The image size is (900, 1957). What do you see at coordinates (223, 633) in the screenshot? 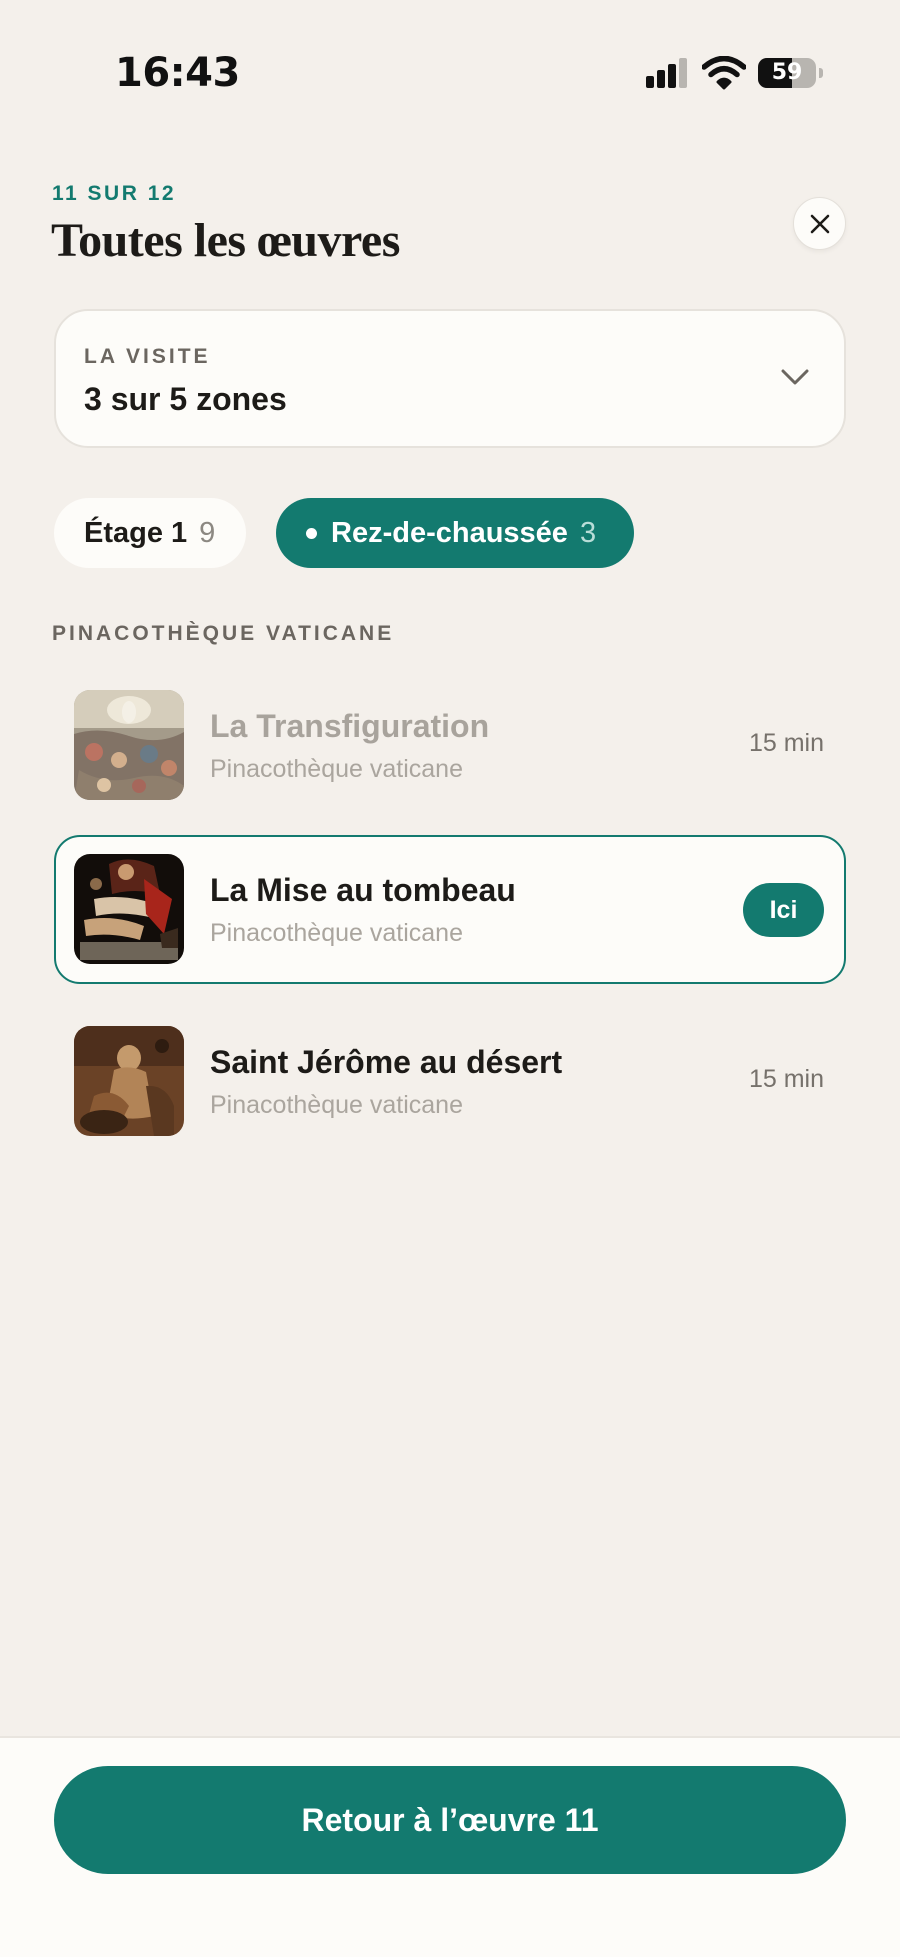
I see `section-title: PINACOTHÈQUE VATICANE` at bounding box center [223, 633].